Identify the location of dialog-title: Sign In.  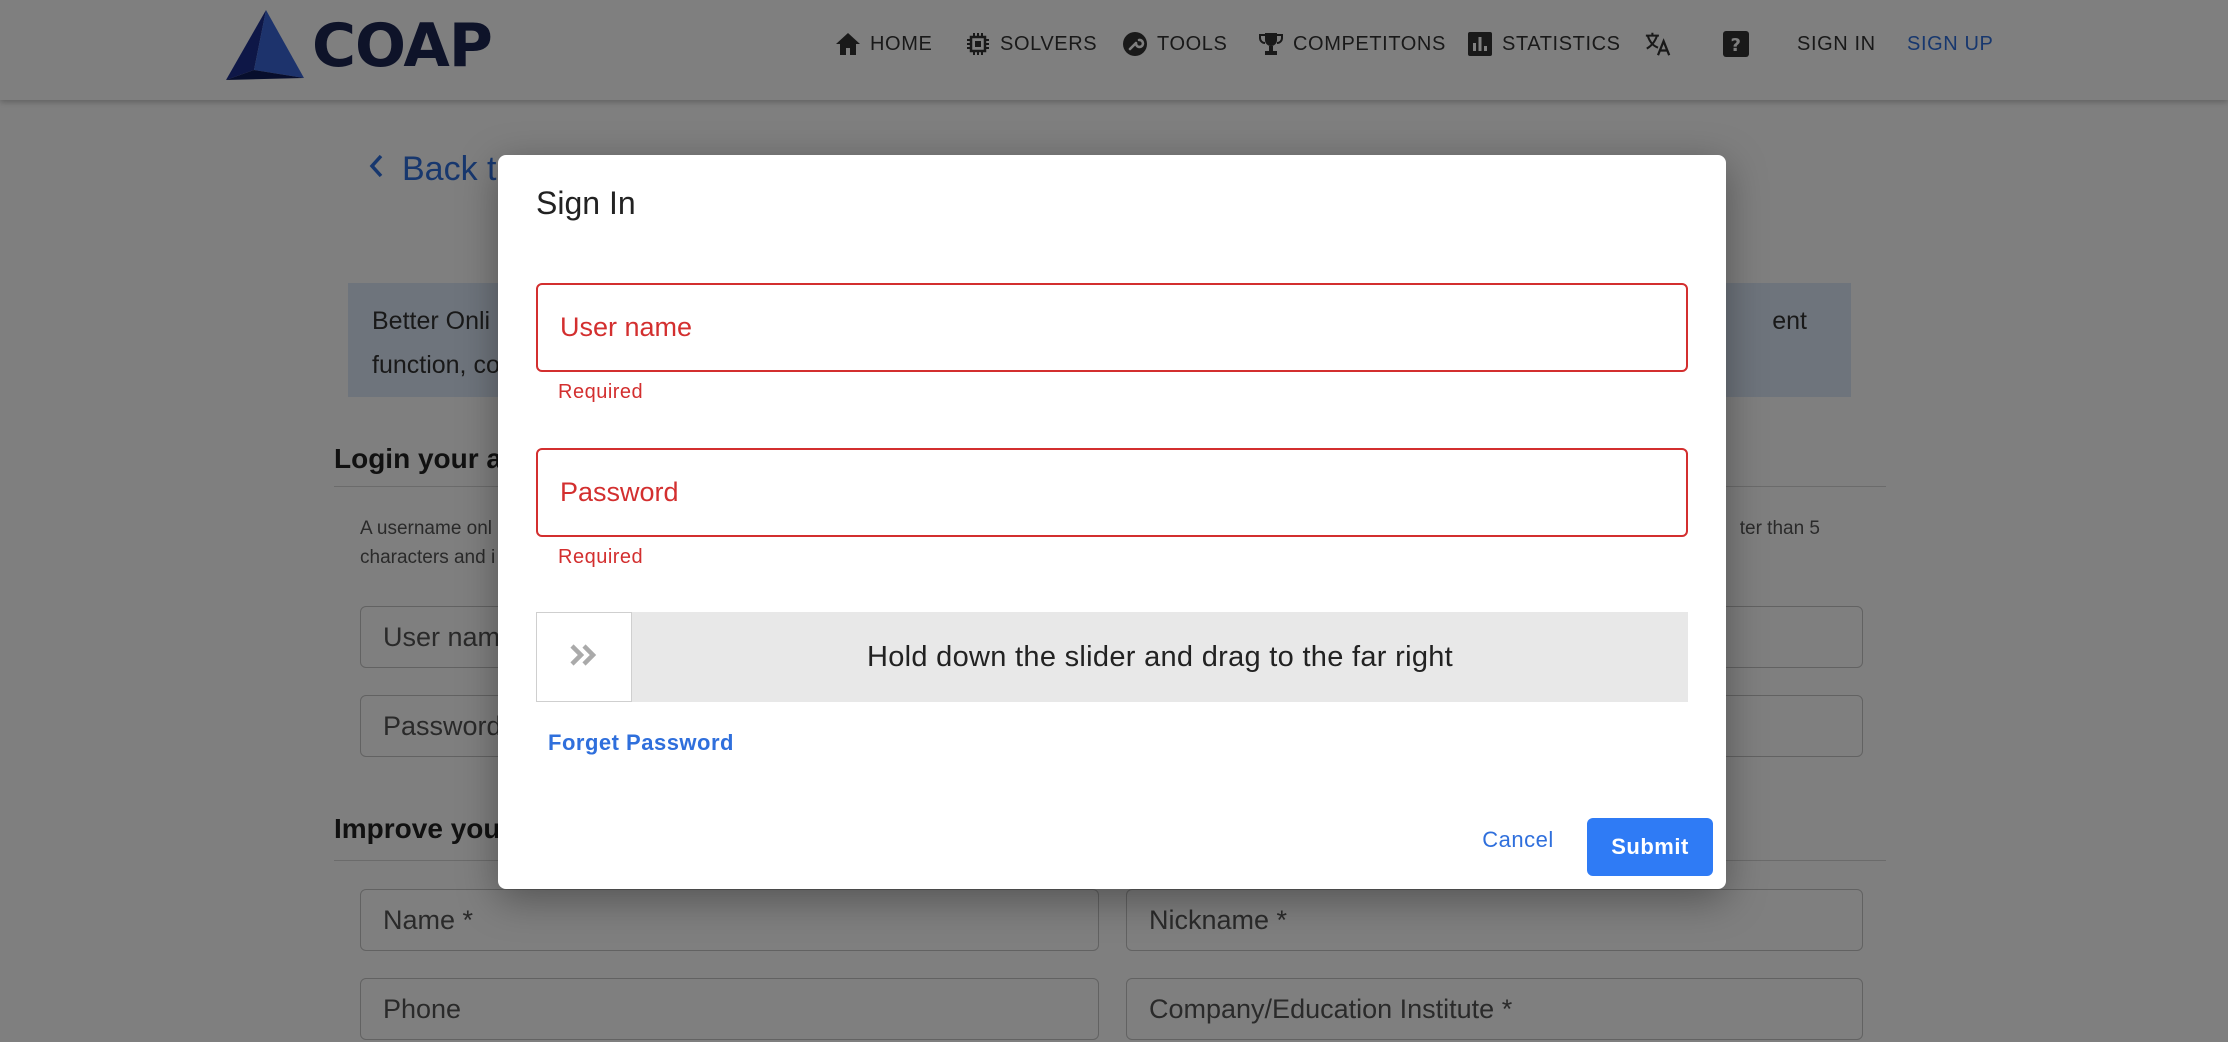
(586, 203).